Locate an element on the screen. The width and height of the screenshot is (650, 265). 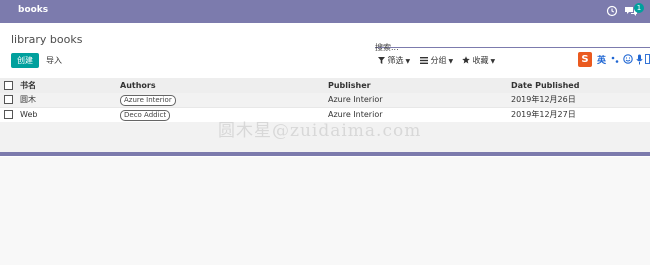
star-icon is located at coordinates (466, 60).